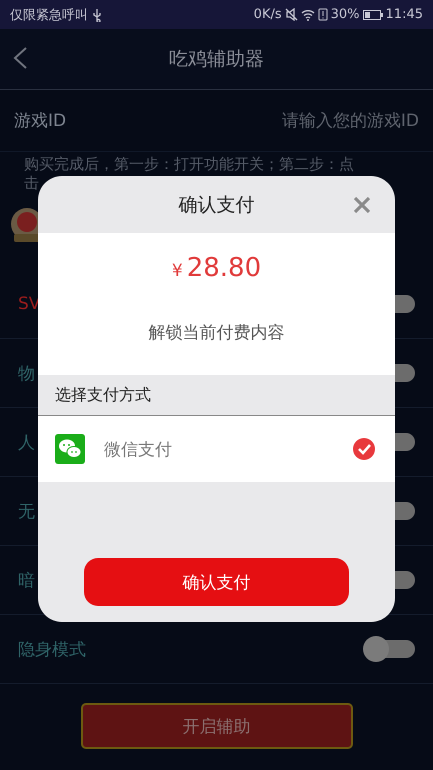  What do you see at coordinates (26, 373) in the screenshot?
I see `feature-label: 物` at bounding box center [26, 373].